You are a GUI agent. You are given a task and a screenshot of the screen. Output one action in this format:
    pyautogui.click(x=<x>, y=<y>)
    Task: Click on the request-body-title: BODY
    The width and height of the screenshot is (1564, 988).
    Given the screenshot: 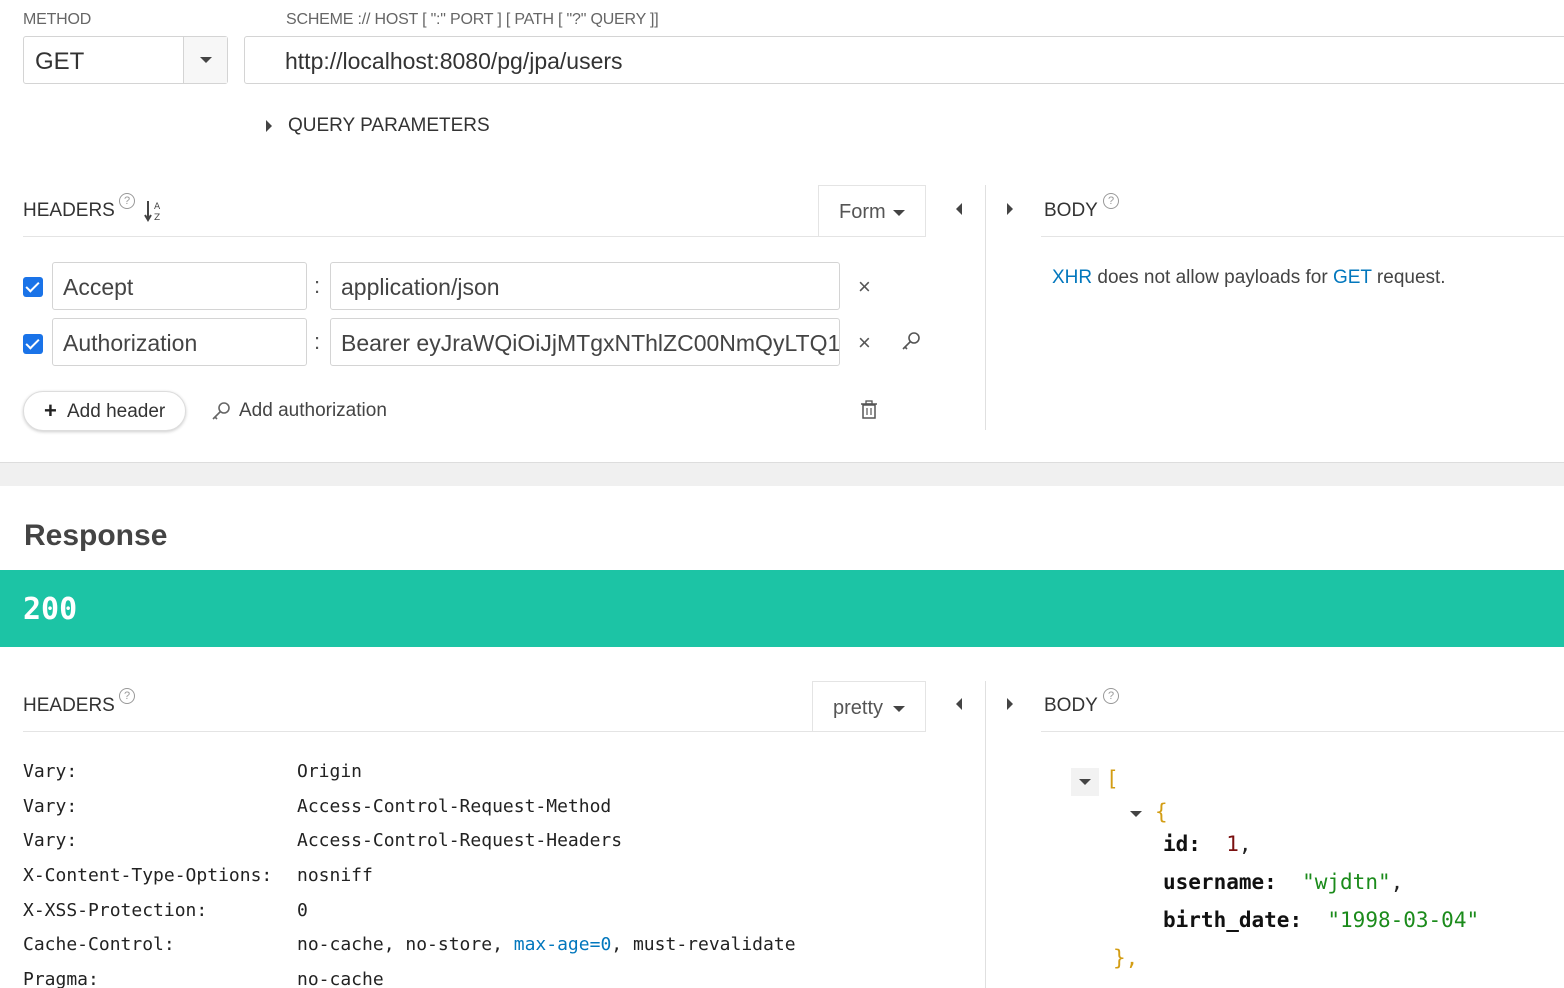 What is the action you would take?
    pyautogui.click(x=1071, y=210)
    